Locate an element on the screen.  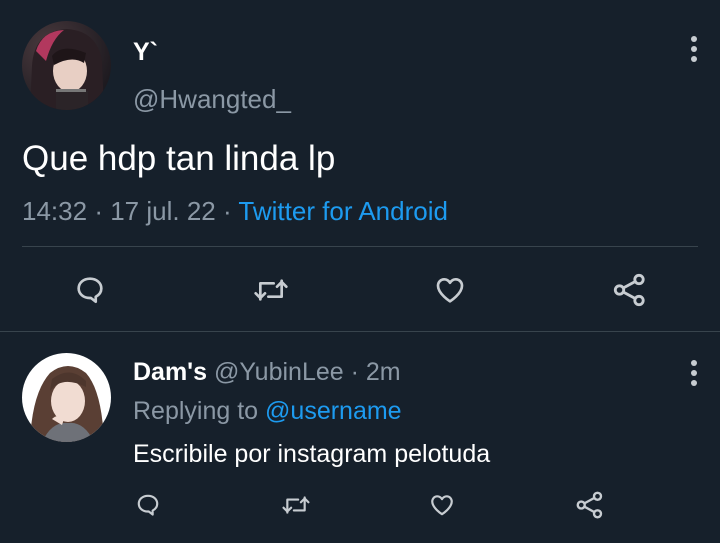
reply-author-avatar is located at coordinates (66, 397).